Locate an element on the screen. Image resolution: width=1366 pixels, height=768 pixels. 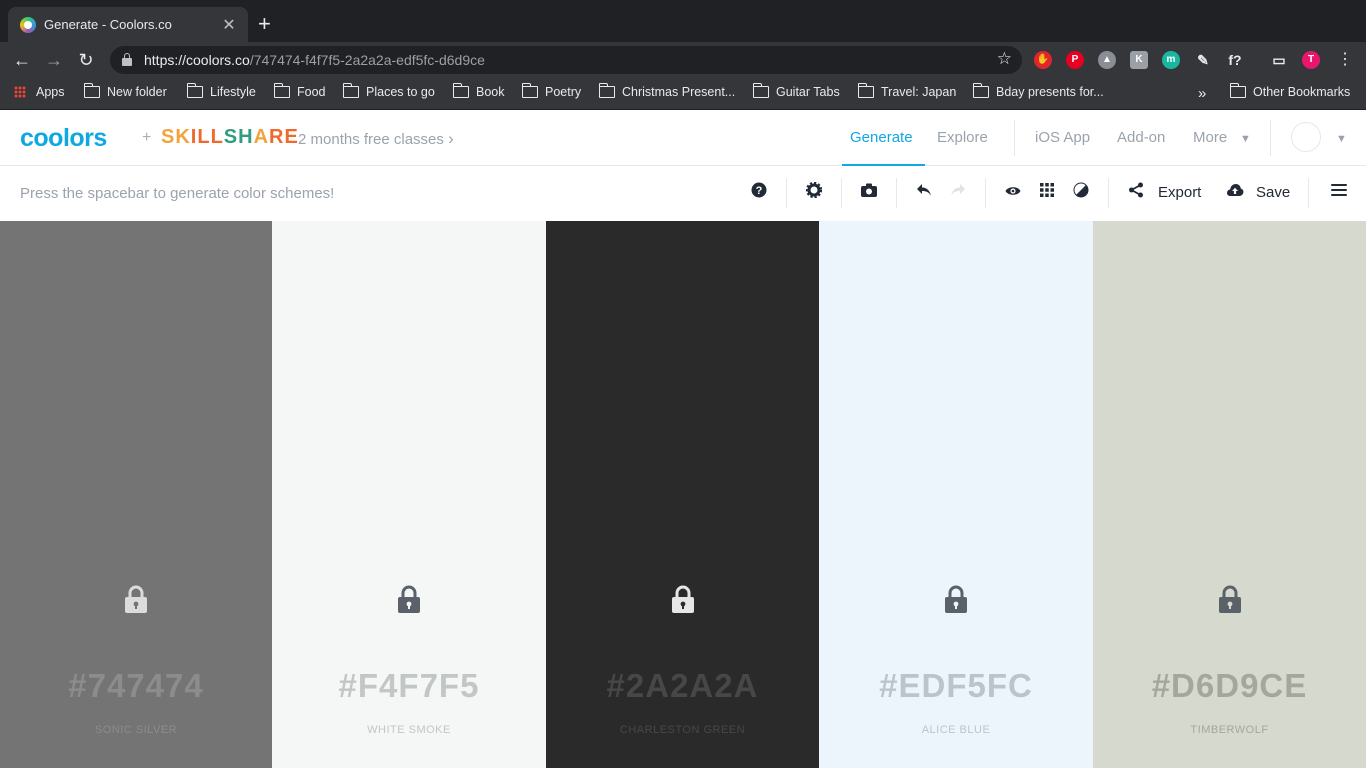
share-icon is located at coordinates (1136, 193).